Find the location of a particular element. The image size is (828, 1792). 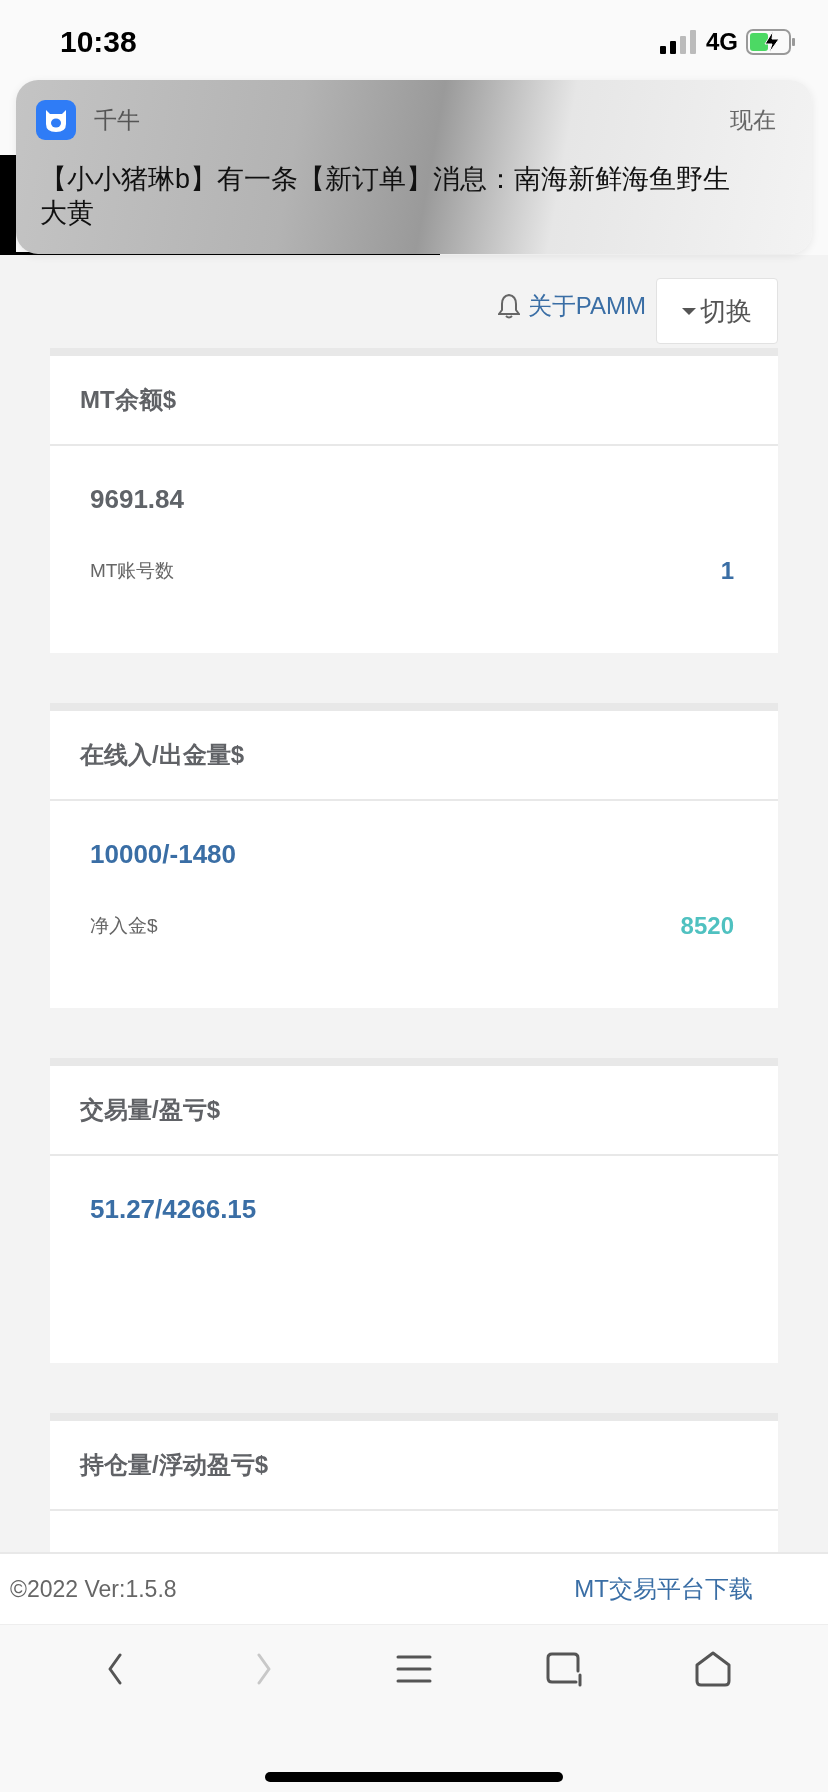

stat-value: 1 is located at coordinates (727, 571).